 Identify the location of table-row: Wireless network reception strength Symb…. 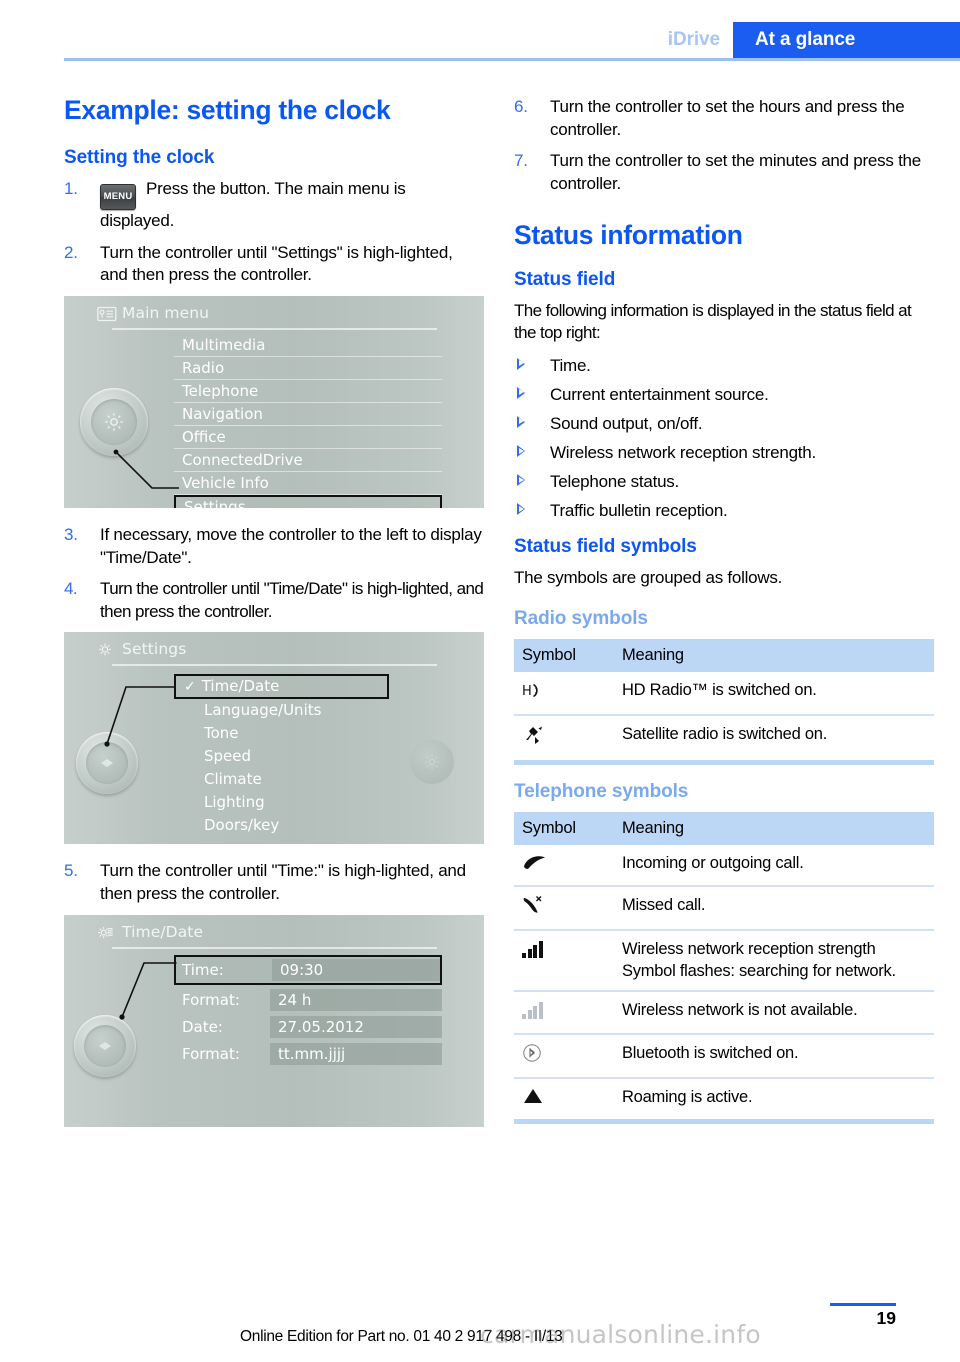
(724, 961).